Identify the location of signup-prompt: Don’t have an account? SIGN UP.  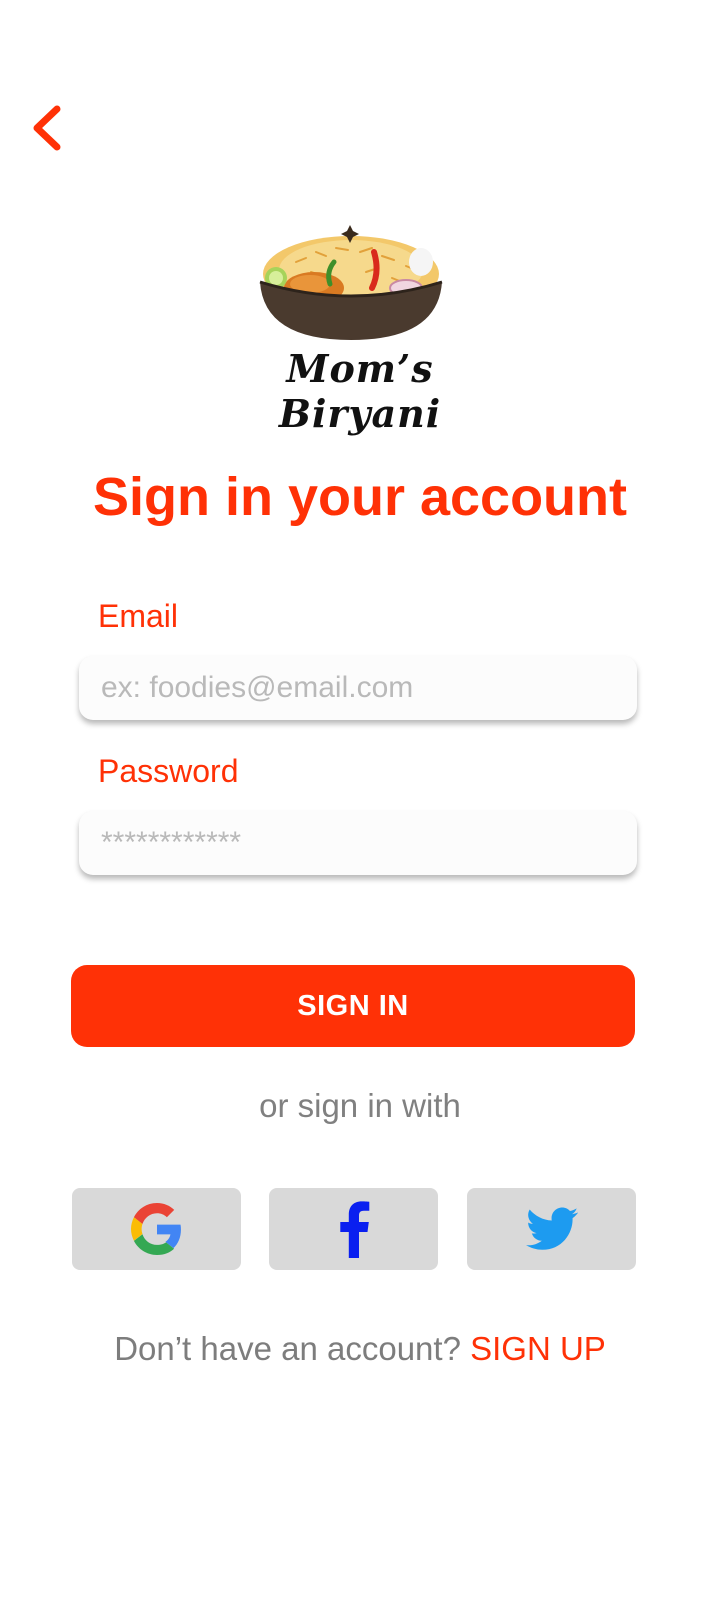
(360, 1349).